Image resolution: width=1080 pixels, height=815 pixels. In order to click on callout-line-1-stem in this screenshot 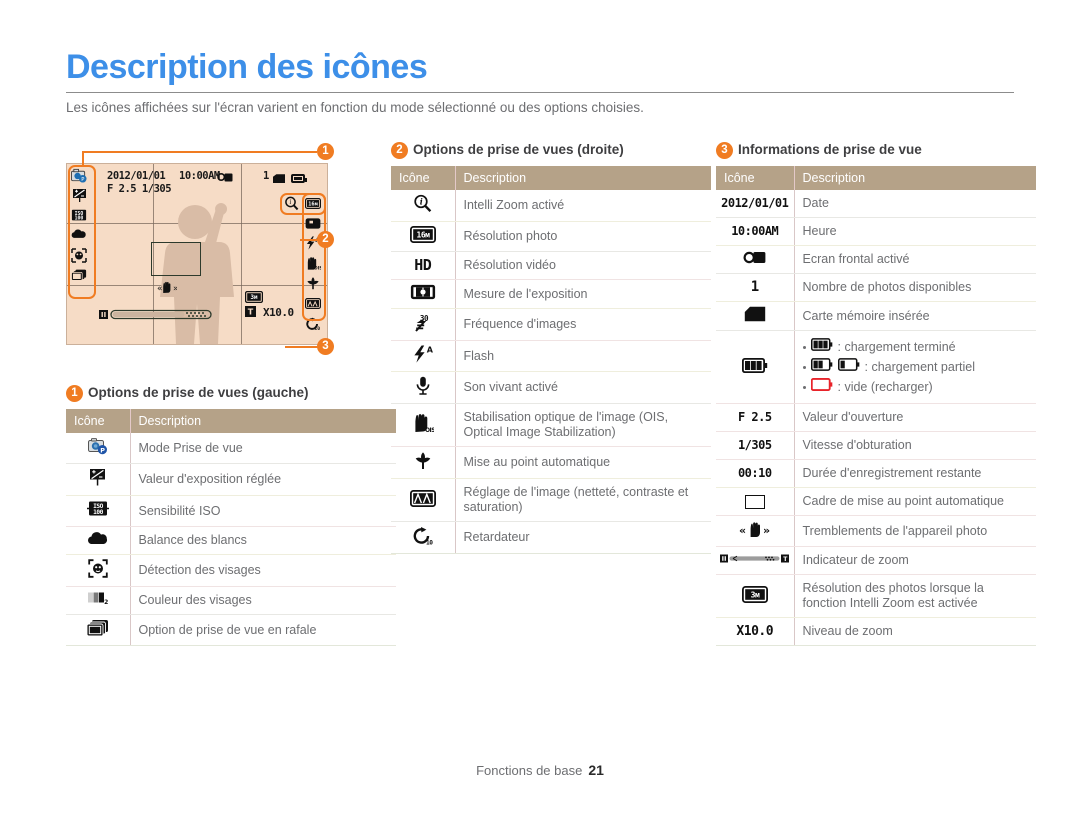, I will do `click(83, 158)`.